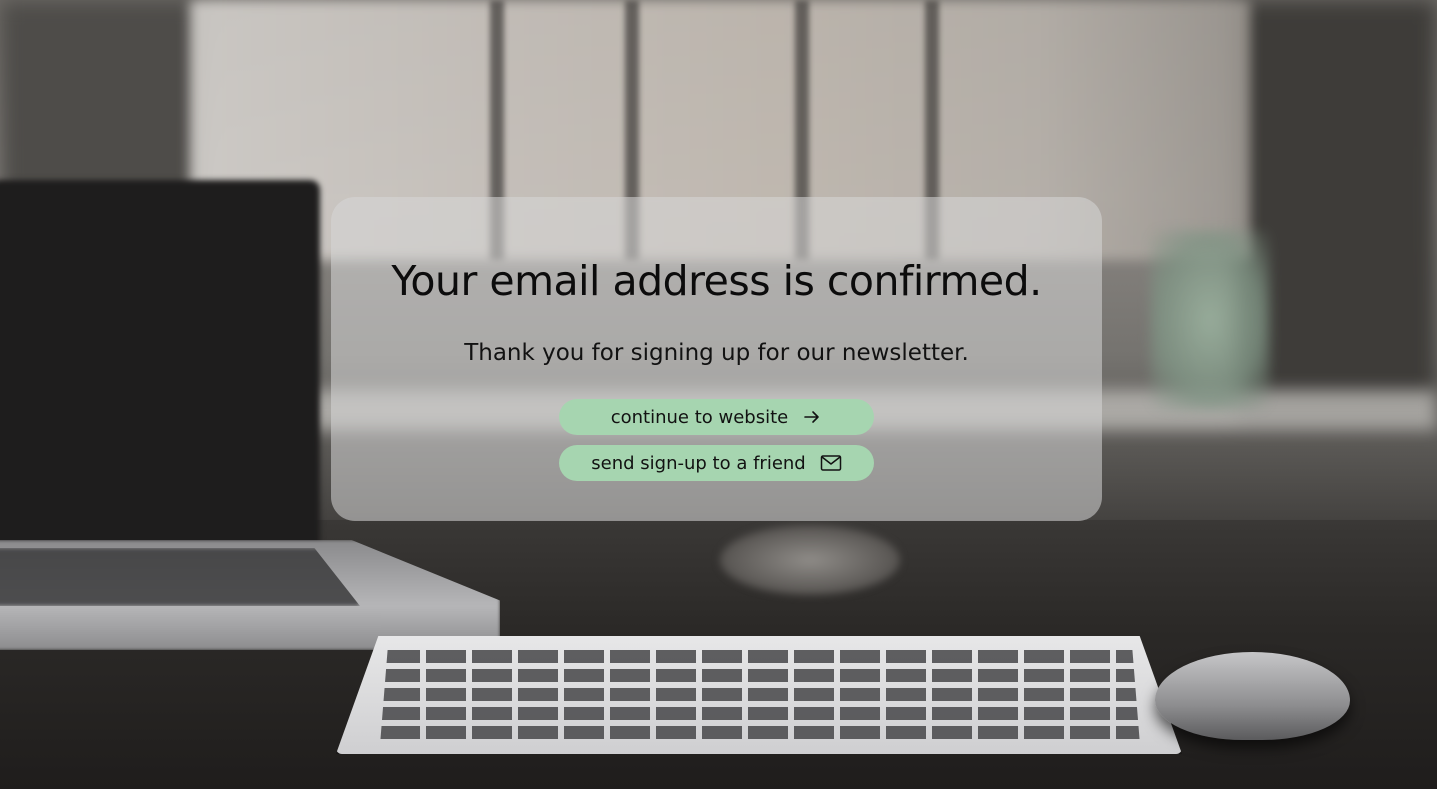 The height and width of the screenshot is (789, 1437). I want to click on background-glass, so click(1210, 320).